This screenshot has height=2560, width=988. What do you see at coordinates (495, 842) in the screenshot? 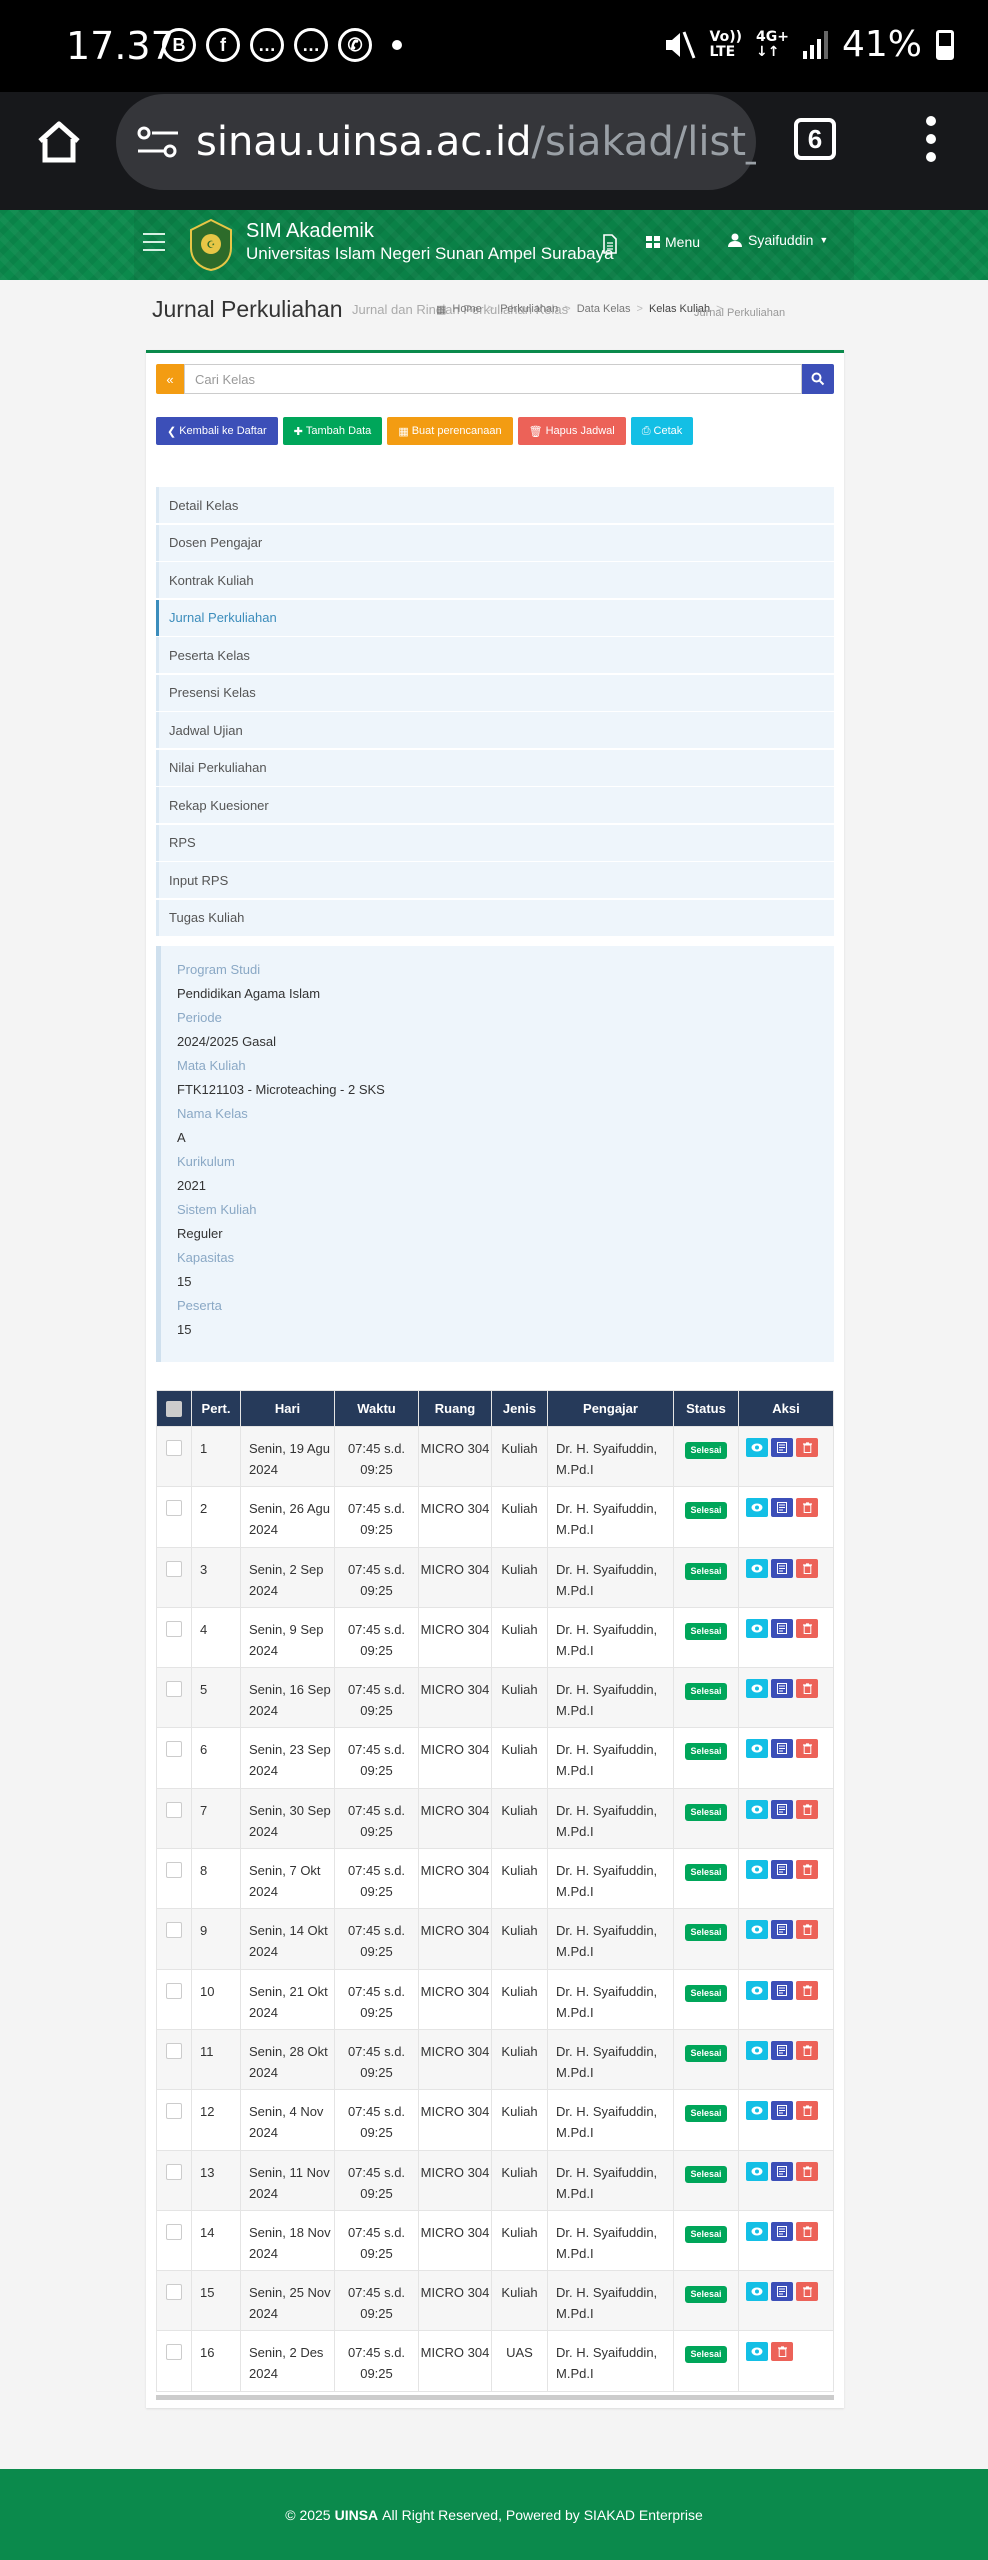
I see `nav-item-rps: RPS` at bounding box center [495, 842].